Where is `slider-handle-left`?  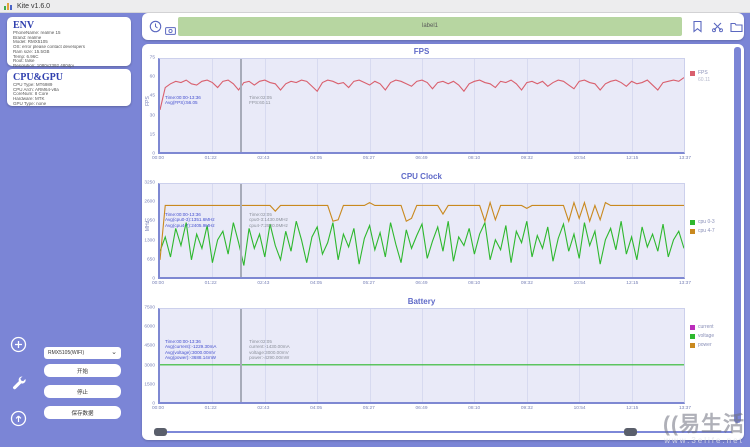 slider-handle-left is located at coordinates (160, 432).